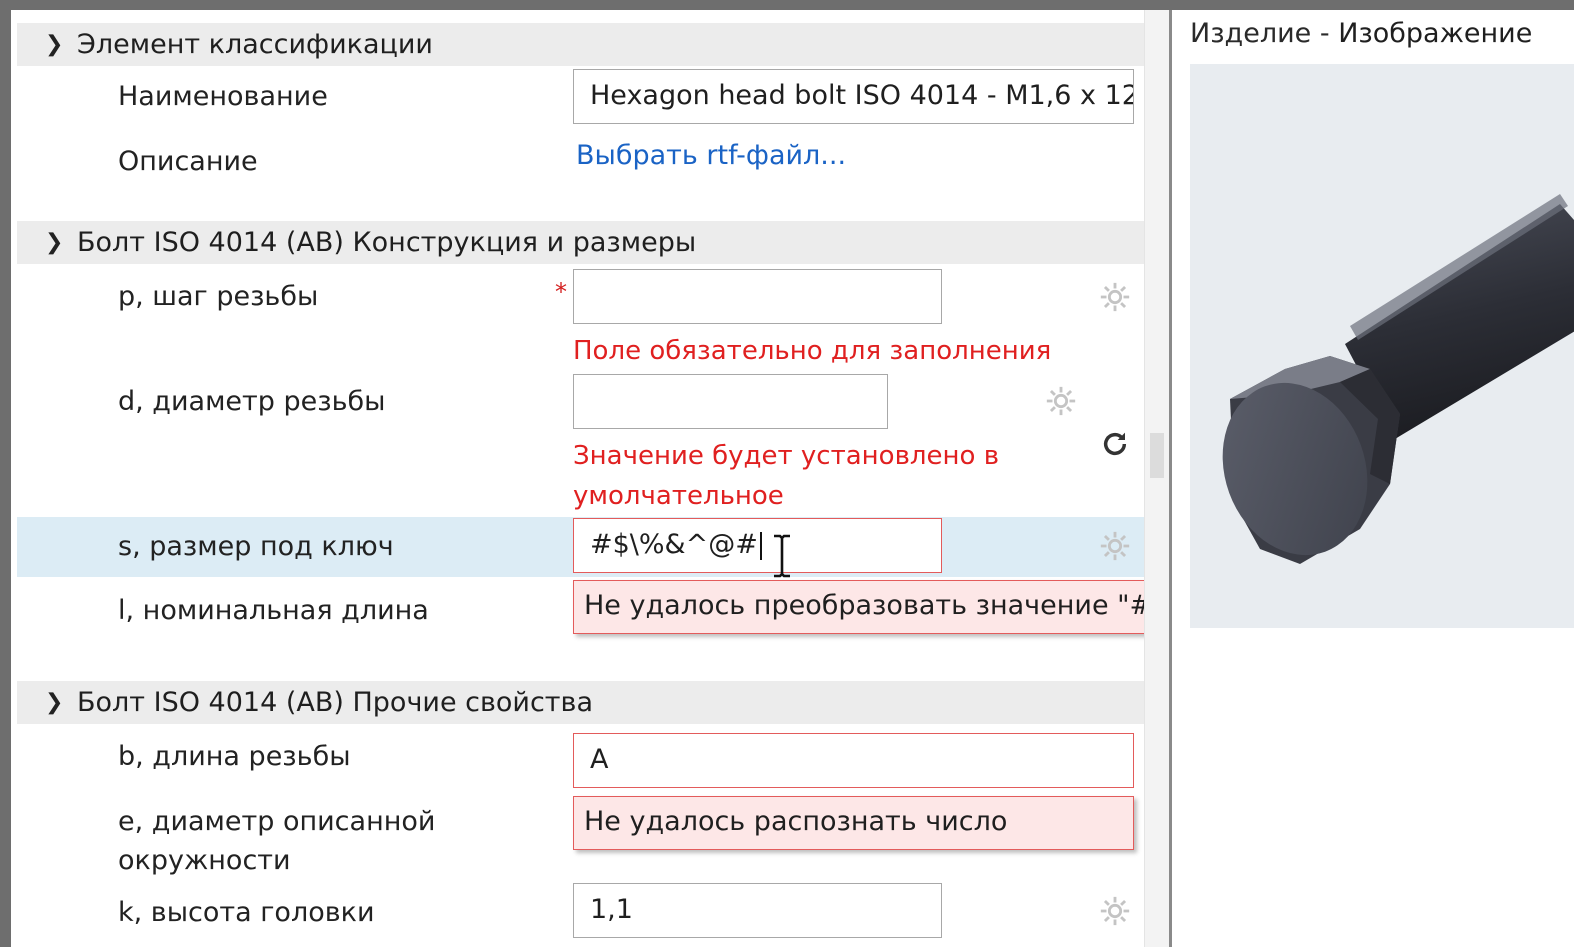  Describe the element at coordinates (853, 760) in the screenshot. I see `b-field: A` at that location.